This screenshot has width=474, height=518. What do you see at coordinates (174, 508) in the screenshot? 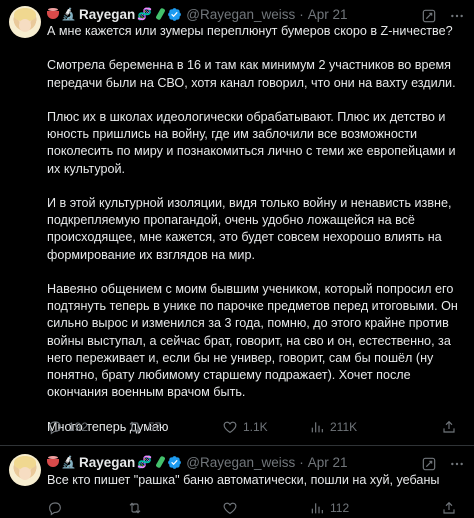
I see `repost-button` at bounding box center [174, 508].